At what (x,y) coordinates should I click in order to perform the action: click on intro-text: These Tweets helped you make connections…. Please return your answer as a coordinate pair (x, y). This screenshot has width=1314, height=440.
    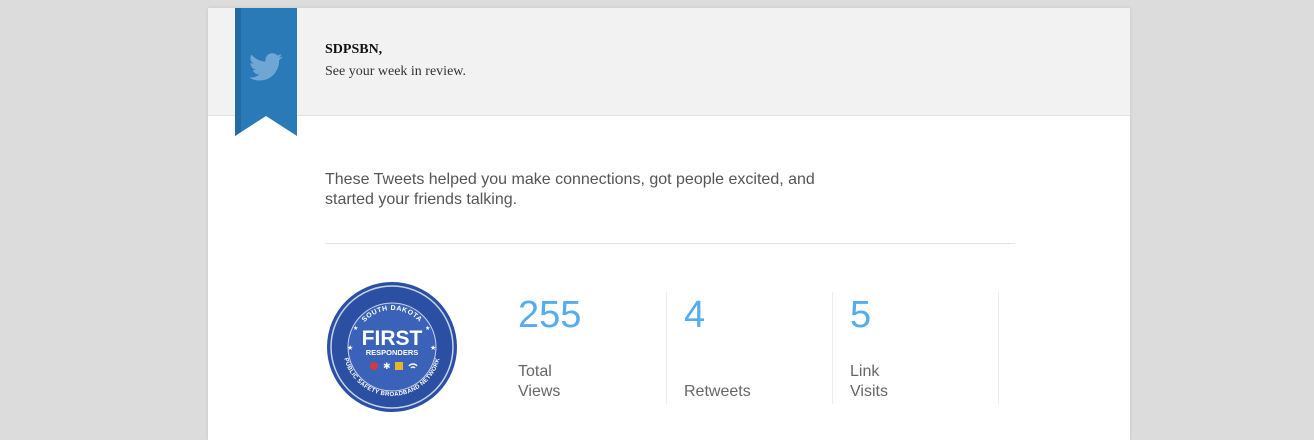
    Looking at the image, I should click on (570, 189).